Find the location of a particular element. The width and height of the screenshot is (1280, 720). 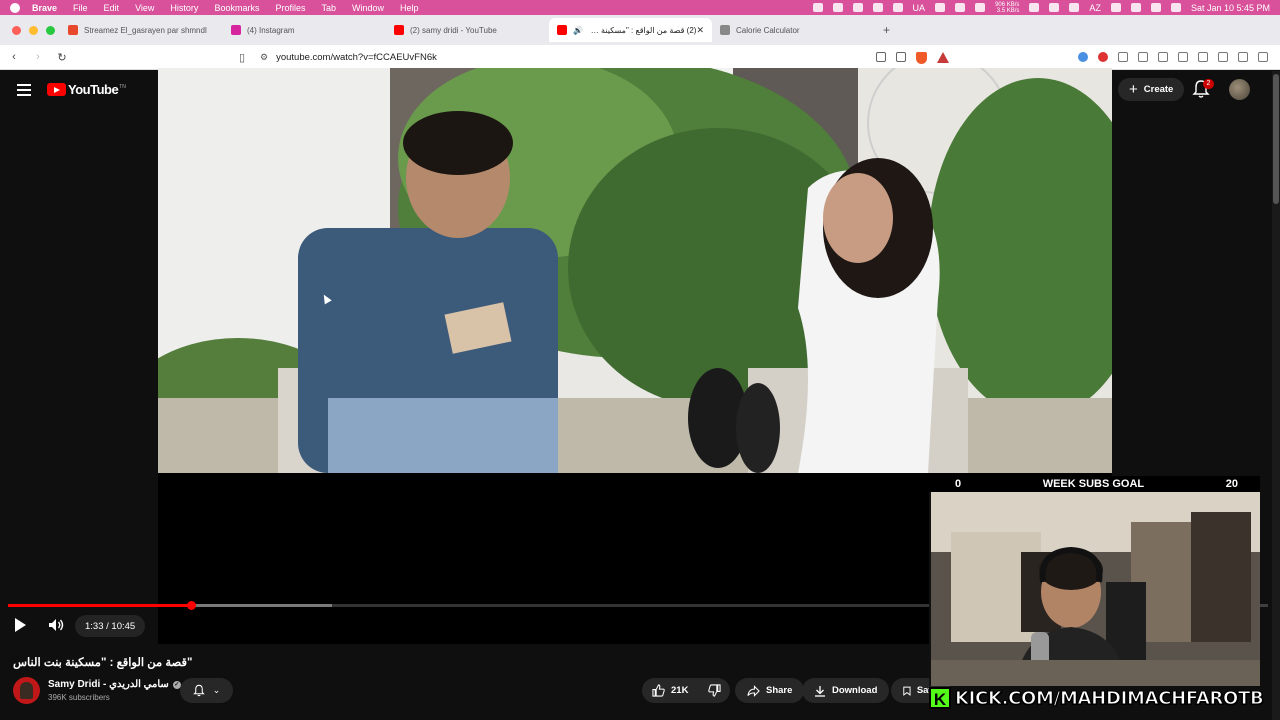

address-actions is located at coordinates (912, 58).